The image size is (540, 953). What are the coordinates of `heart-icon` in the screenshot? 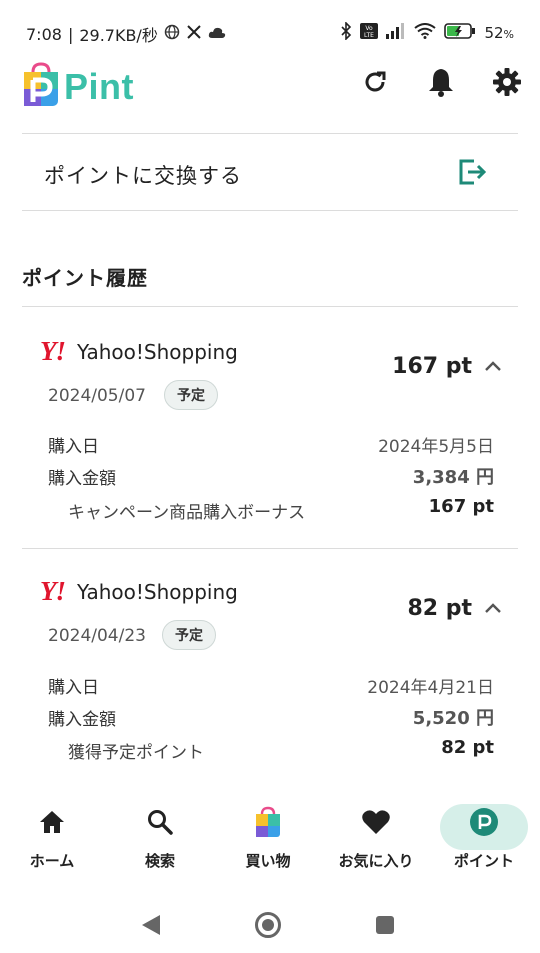 It's located at (376, 822).